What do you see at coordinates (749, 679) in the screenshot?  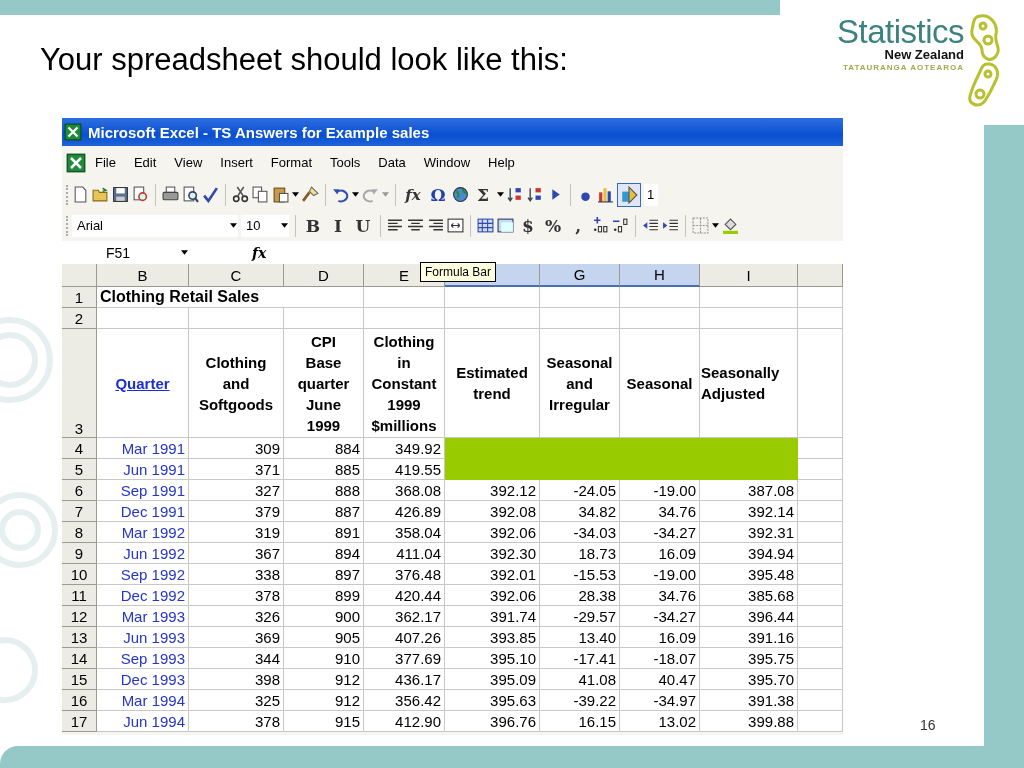 I see `table-cell: 395.70` at bounding box center [749, 679].